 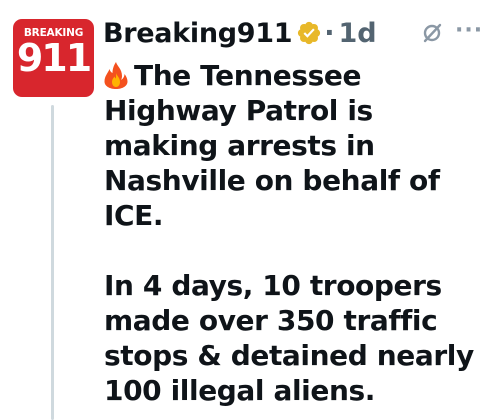 What do you see at coordinates (358, 33) in the screenshot?
I see `post-timestamp: 1d` at bounding box center [358, 33].